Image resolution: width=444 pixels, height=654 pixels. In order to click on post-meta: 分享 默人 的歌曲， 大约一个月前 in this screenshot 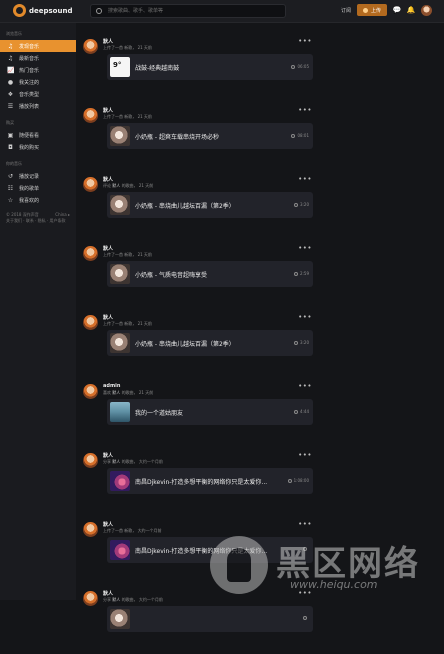, I will do `click(133, 600)`.